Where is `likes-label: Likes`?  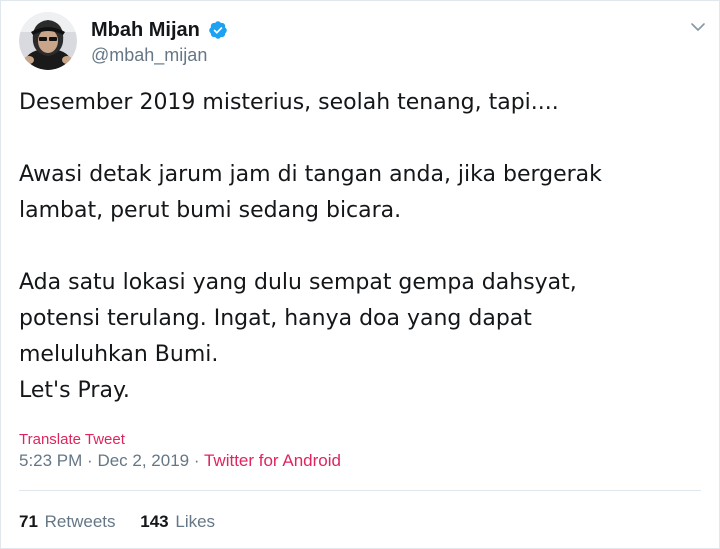
likes-label: Likes is located at coordinates (195, 521).